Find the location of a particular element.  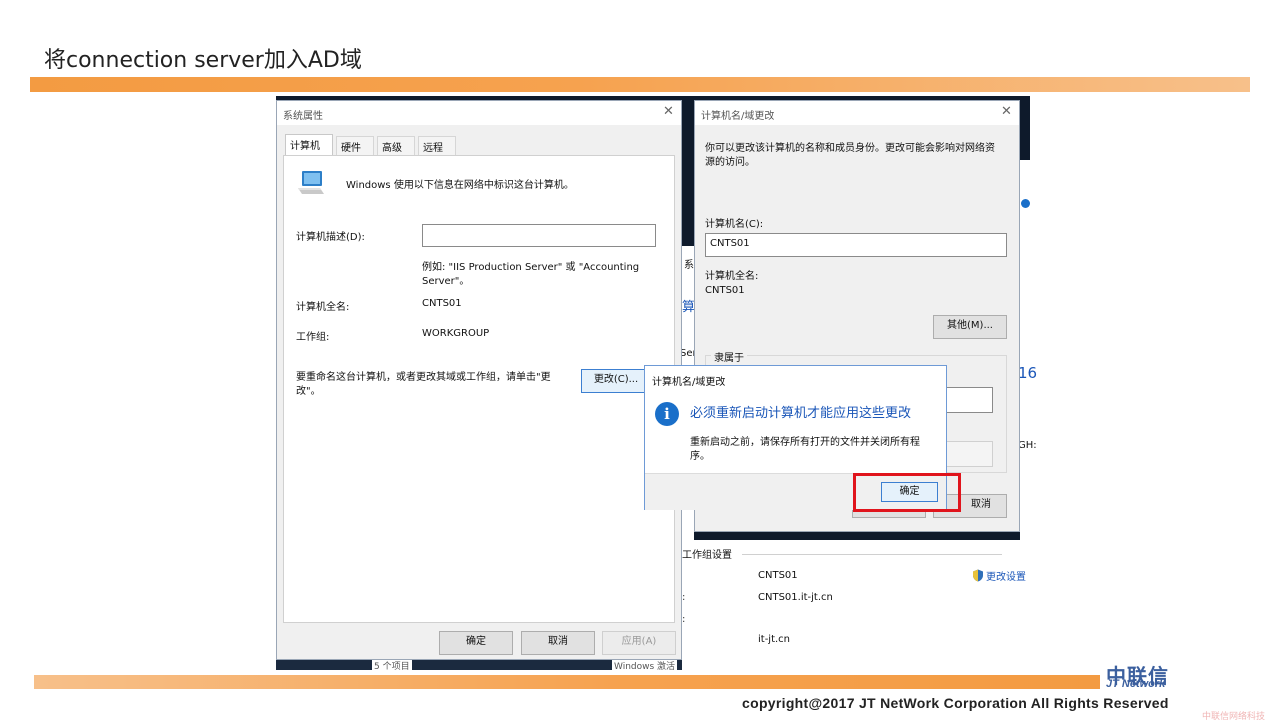

bg-partial-text-4: 16 is located at coordinates (1028, 373).